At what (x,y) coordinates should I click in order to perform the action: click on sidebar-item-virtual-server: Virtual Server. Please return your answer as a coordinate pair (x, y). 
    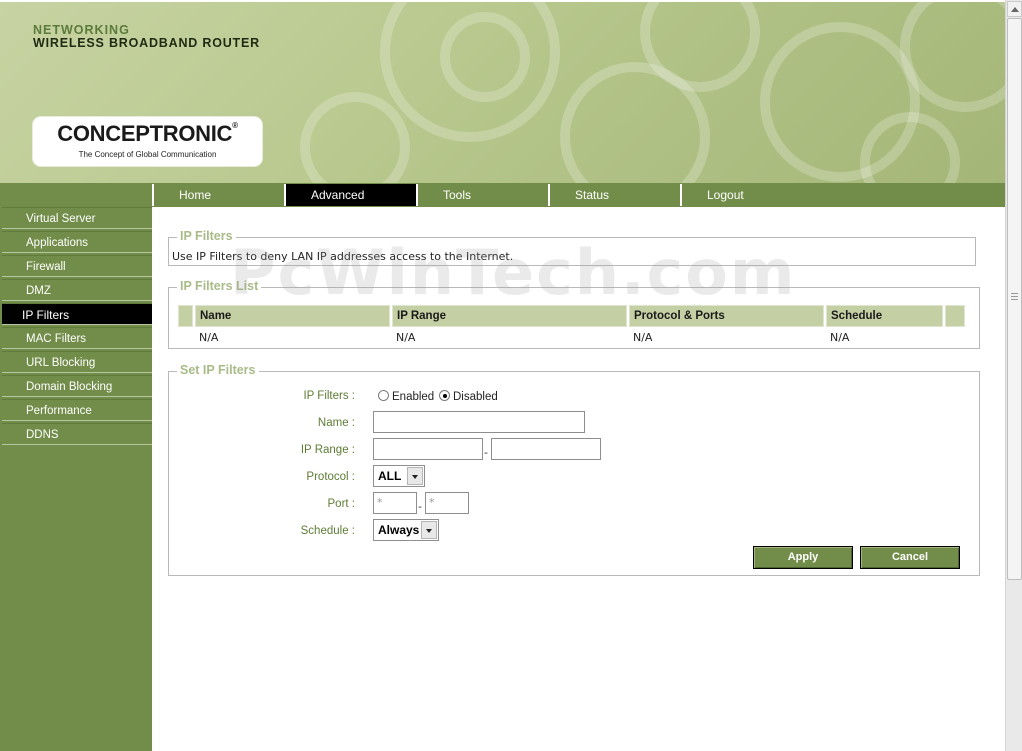
    Looking at the image, I should click on (77, 218).